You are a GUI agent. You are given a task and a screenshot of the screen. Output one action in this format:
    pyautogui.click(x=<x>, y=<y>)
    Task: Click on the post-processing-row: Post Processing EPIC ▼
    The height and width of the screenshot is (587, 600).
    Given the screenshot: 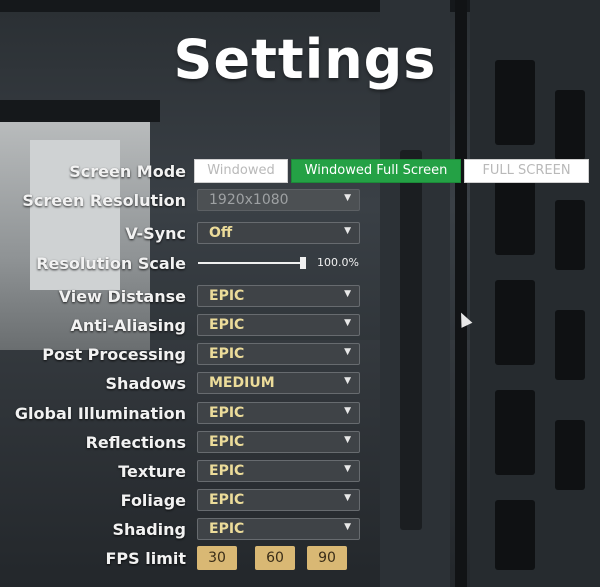 What is the action you would take?
    pyautogui.click(x=300, y=355)
    